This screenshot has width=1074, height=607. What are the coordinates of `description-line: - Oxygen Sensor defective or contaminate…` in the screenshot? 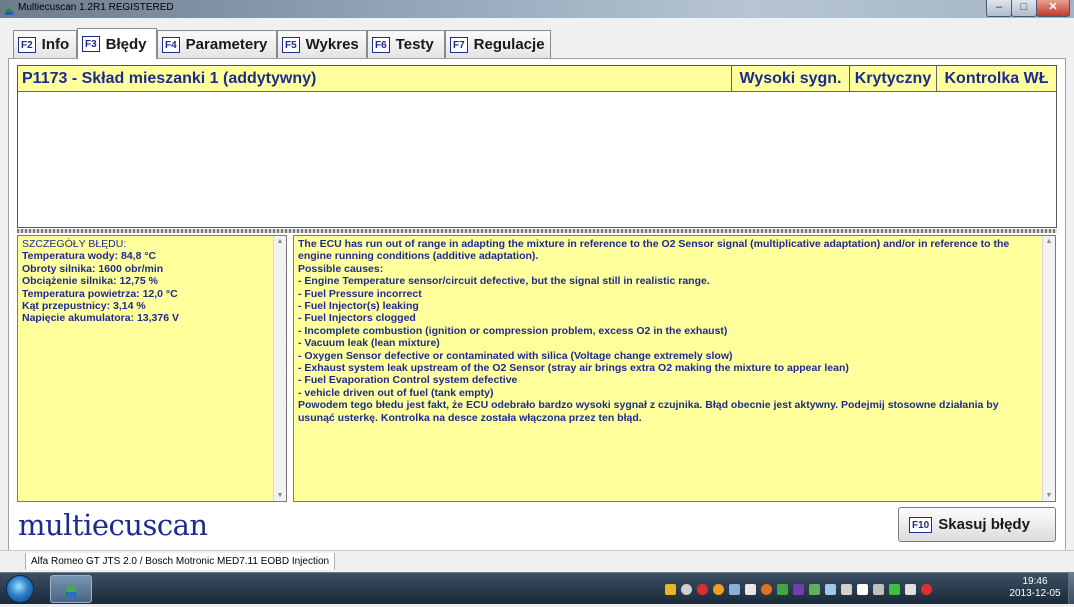 It's located at (515, 355).